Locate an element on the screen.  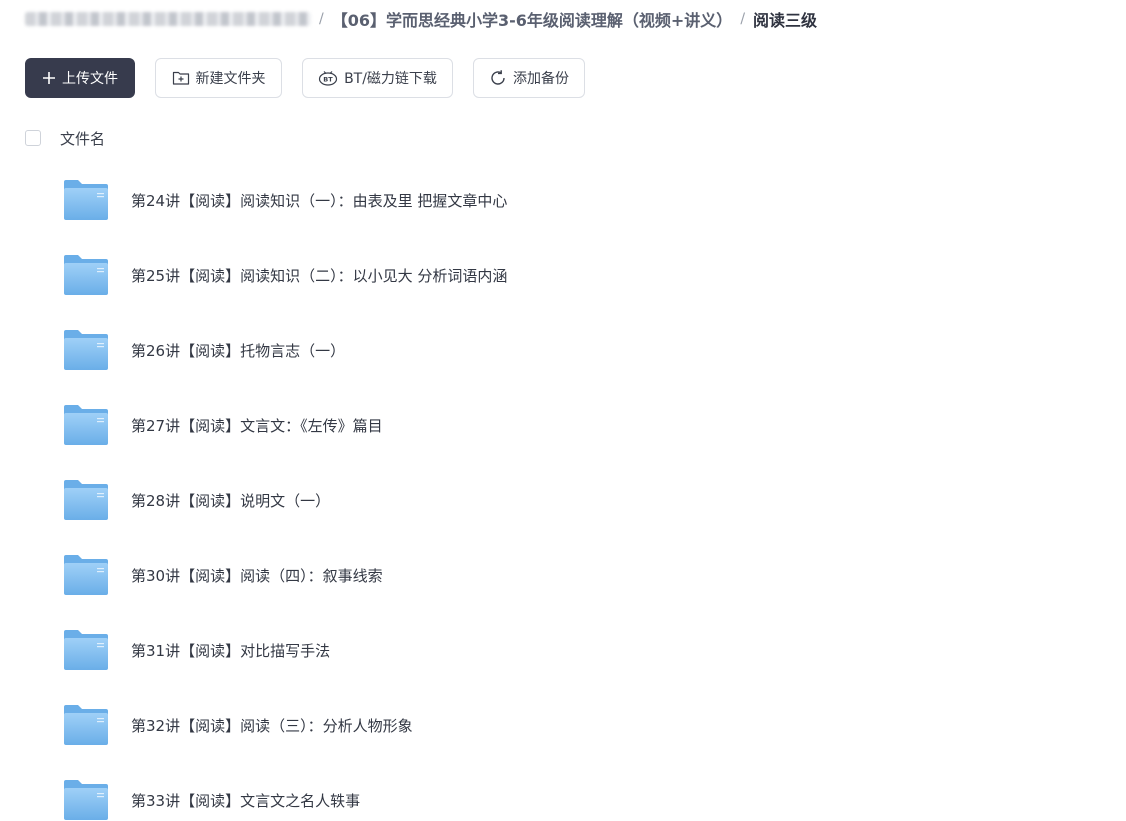
breadcrumb-parent-folder: 【06】学而思经典小学3-6年级阅读理解（视频+讲义） is located at coordinates (532, 19).